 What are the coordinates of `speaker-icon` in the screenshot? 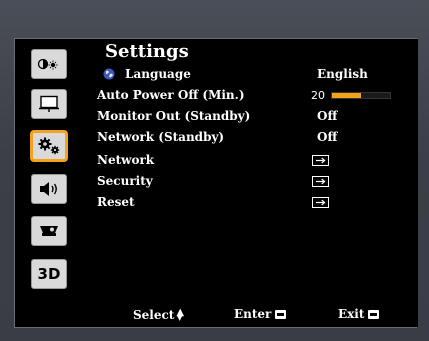 It's located at (48, 189).